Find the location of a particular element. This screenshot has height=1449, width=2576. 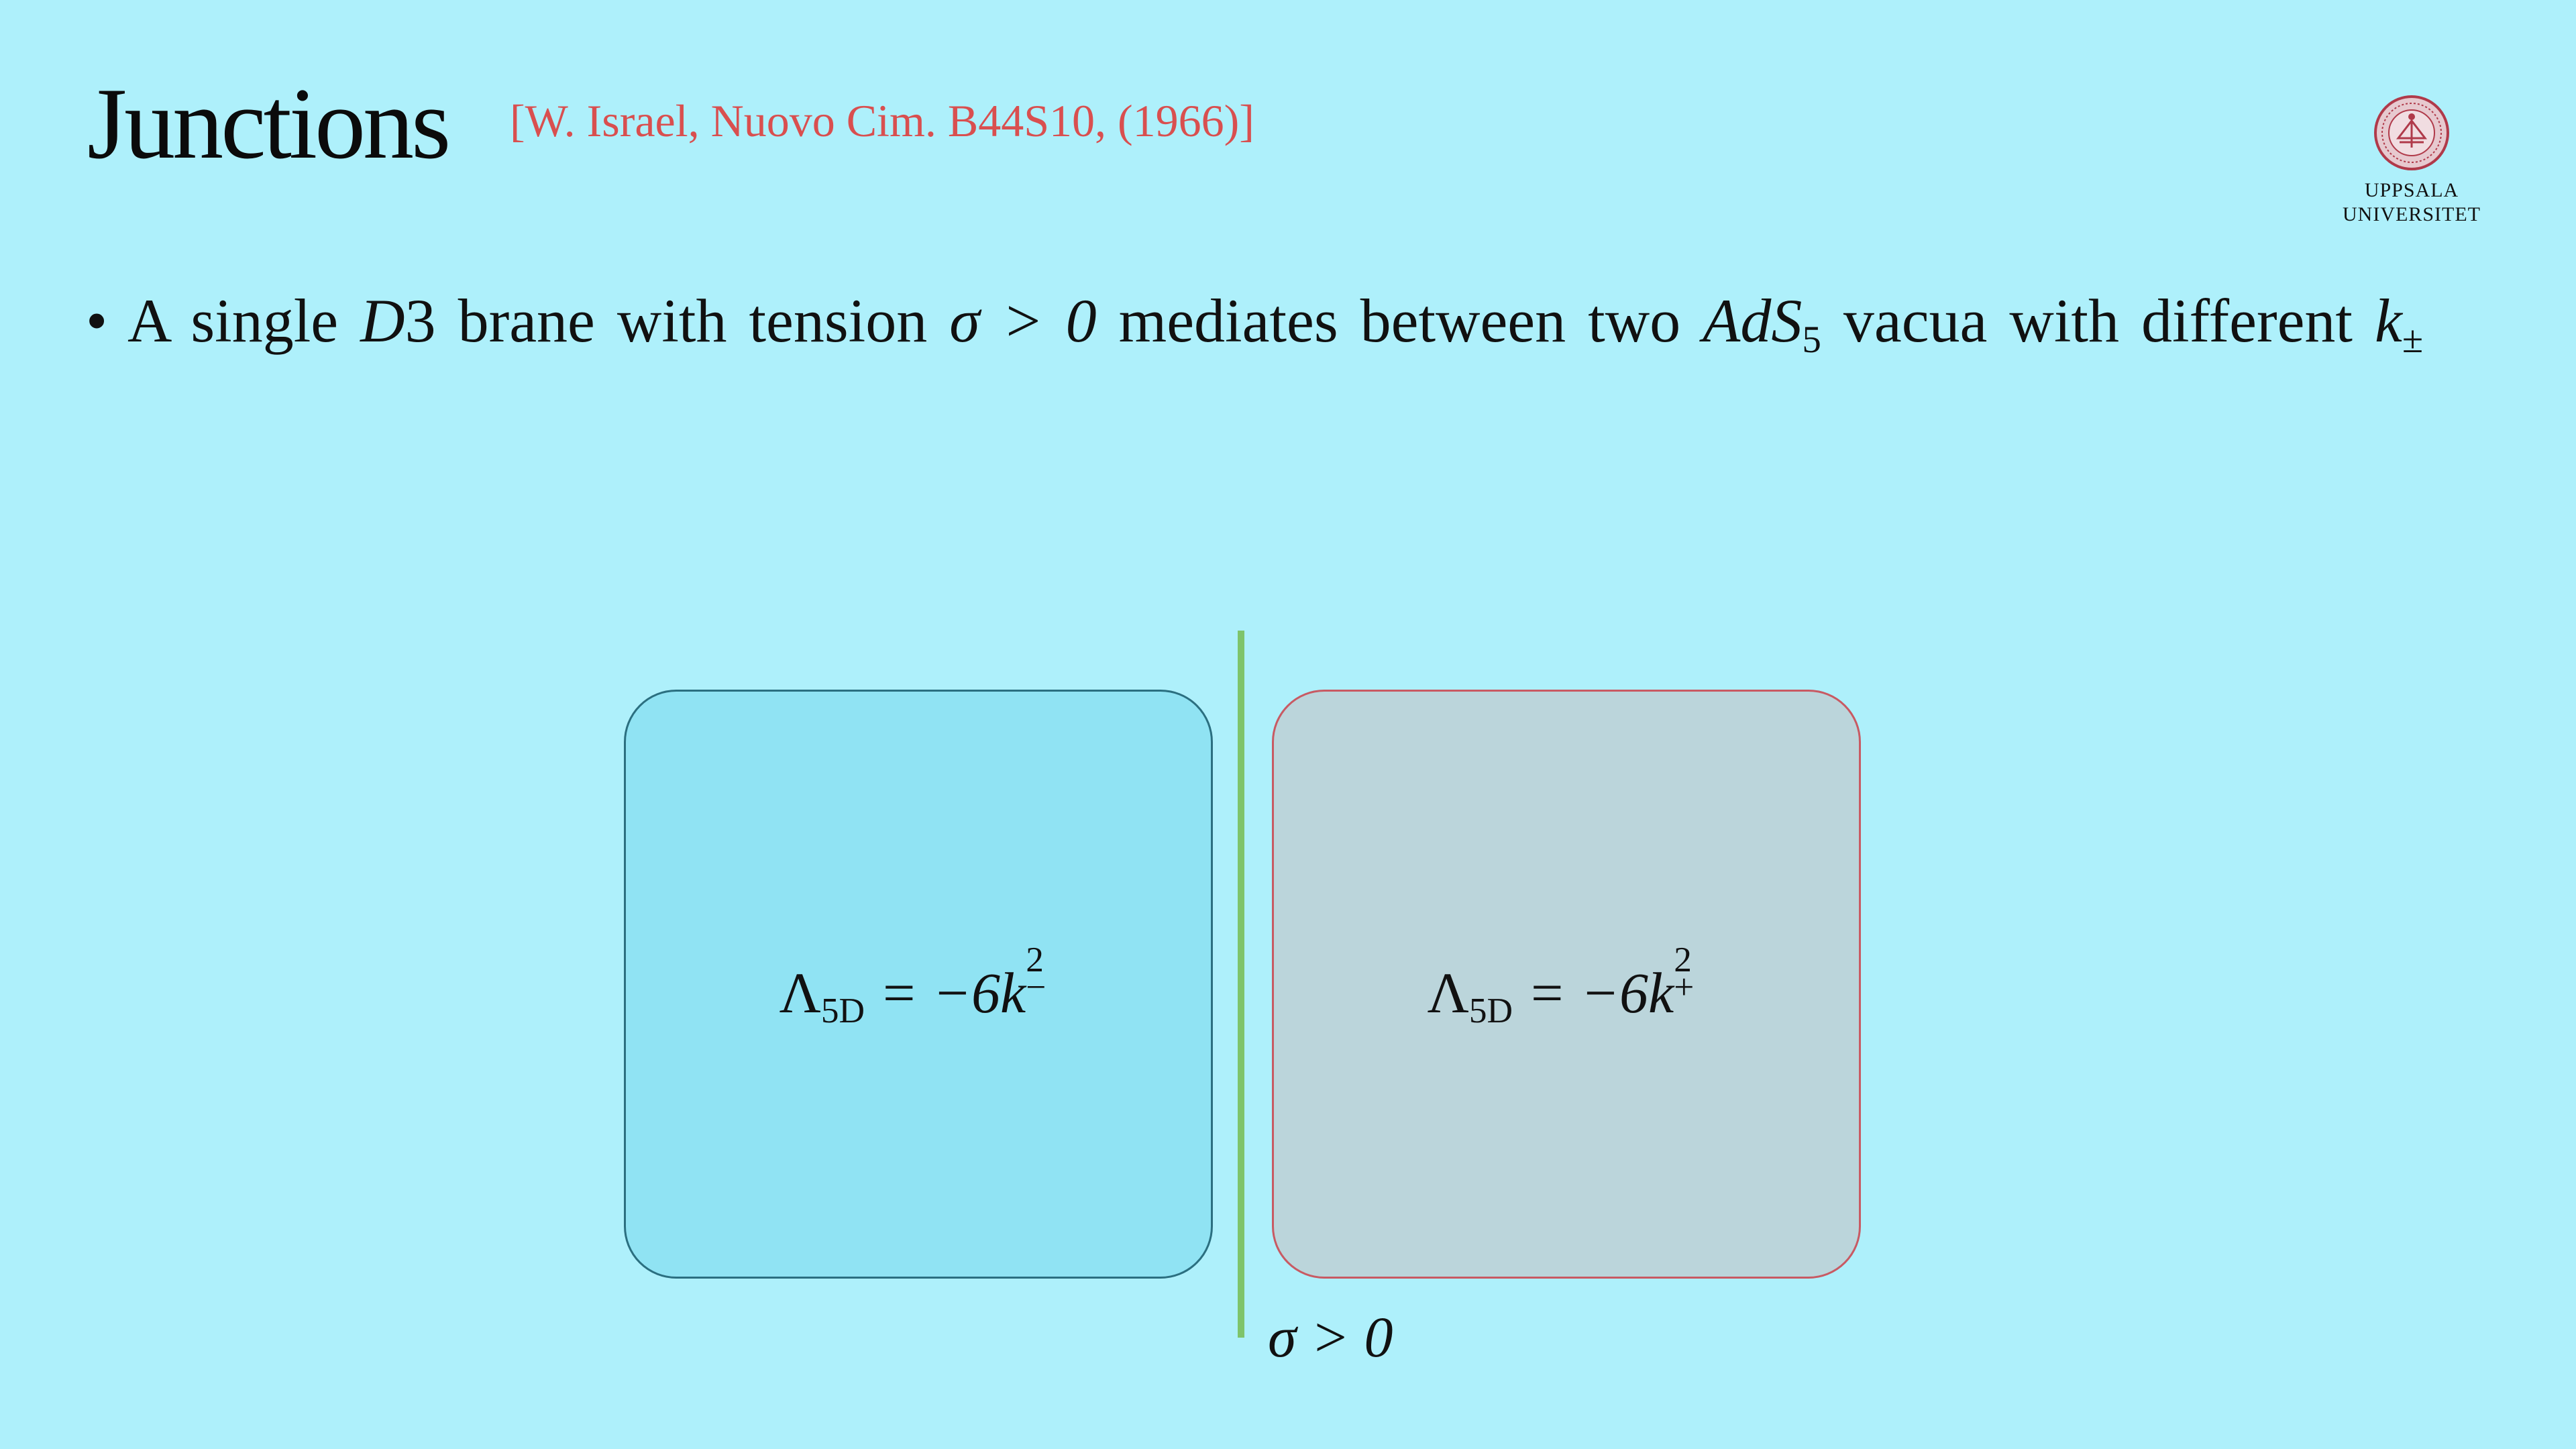

k-subscript: − is located at coordinates (1036, 987).